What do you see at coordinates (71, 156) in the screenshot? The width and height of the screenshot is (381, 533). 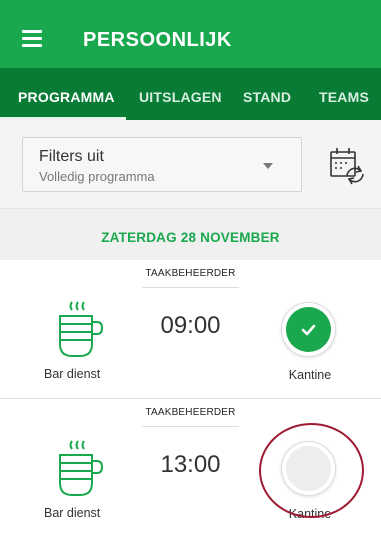 I see `filter-title: Filters uit` at bounding box center [71, 156].